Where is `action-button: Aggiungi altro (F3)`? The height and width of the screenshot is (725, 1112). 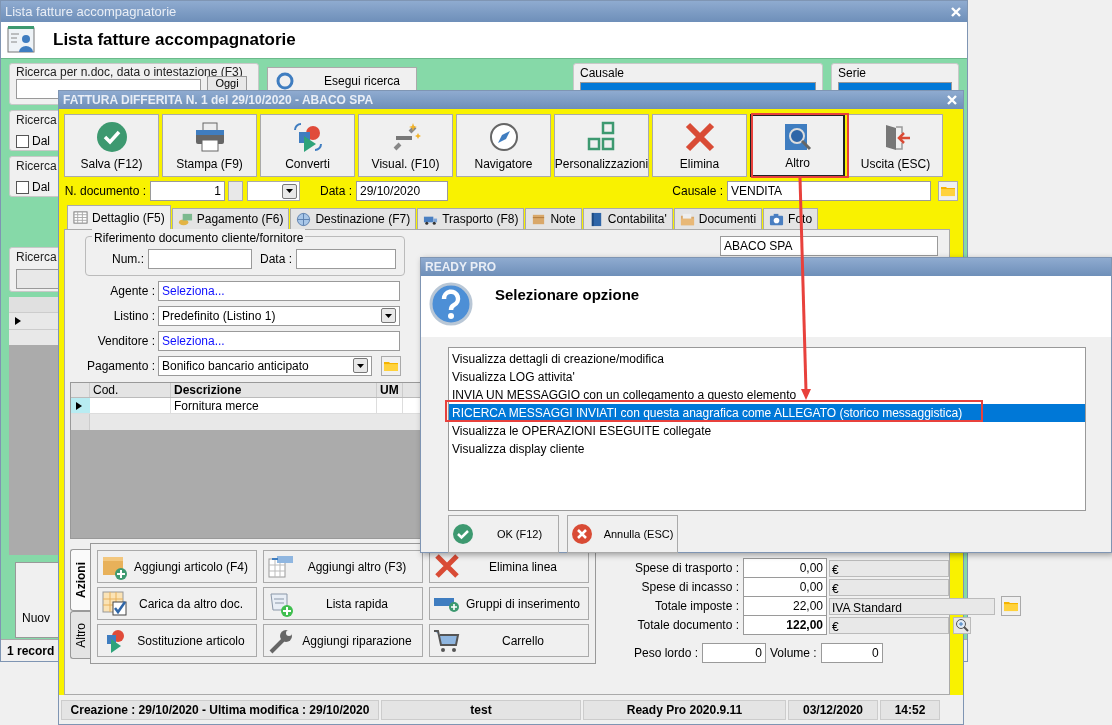
action-button: Aggiungi altro (F3) is located at coordinates (343, 566).